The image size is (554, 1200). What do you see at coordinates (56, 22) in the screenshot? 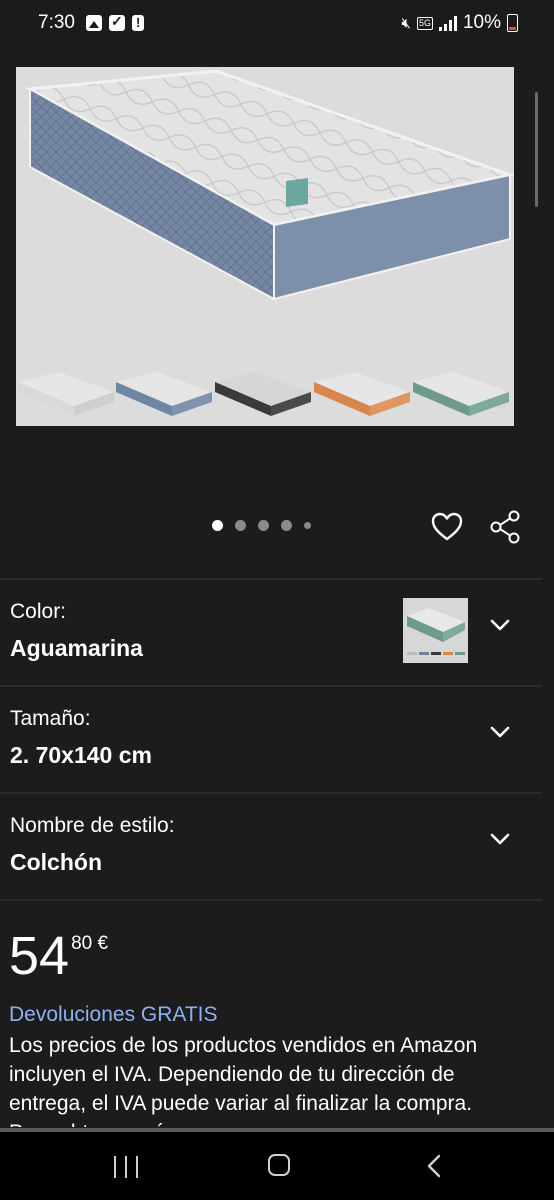
I see `status-time: 7:30` at bounding box center [56, 22].